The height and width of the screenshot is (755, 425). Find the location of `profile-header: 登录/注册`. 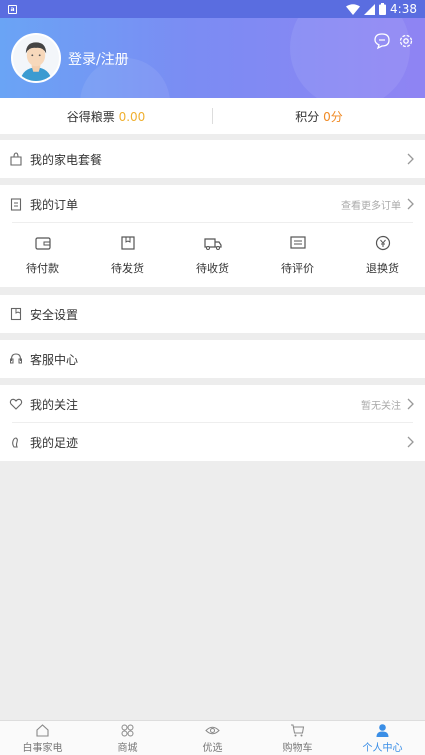

profile-header: 登录/注册 is located at coordinates (212, 58).